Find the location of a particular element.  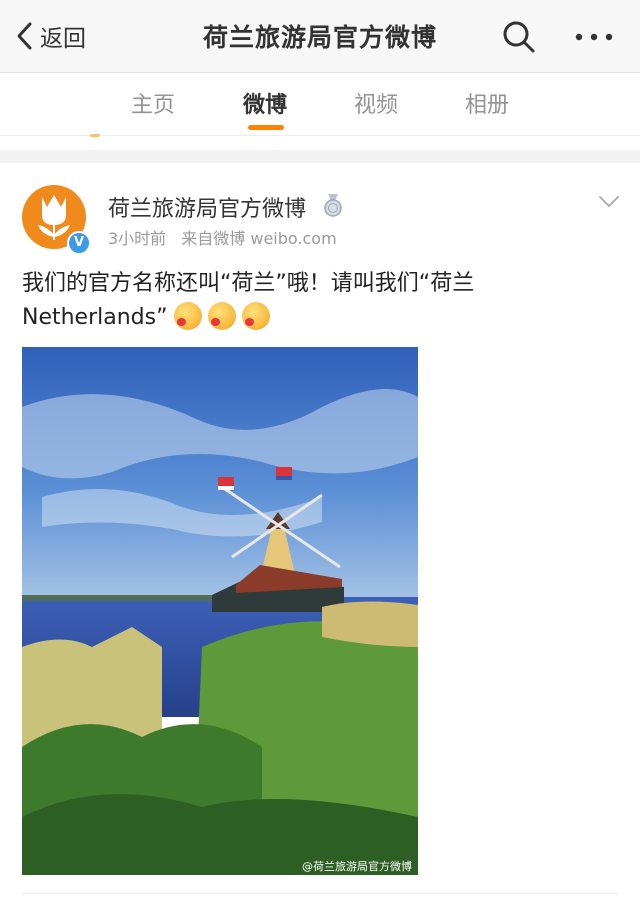

post-meta: 3小时前 来自微博 weibo.com is located at coordinates (227, 237).